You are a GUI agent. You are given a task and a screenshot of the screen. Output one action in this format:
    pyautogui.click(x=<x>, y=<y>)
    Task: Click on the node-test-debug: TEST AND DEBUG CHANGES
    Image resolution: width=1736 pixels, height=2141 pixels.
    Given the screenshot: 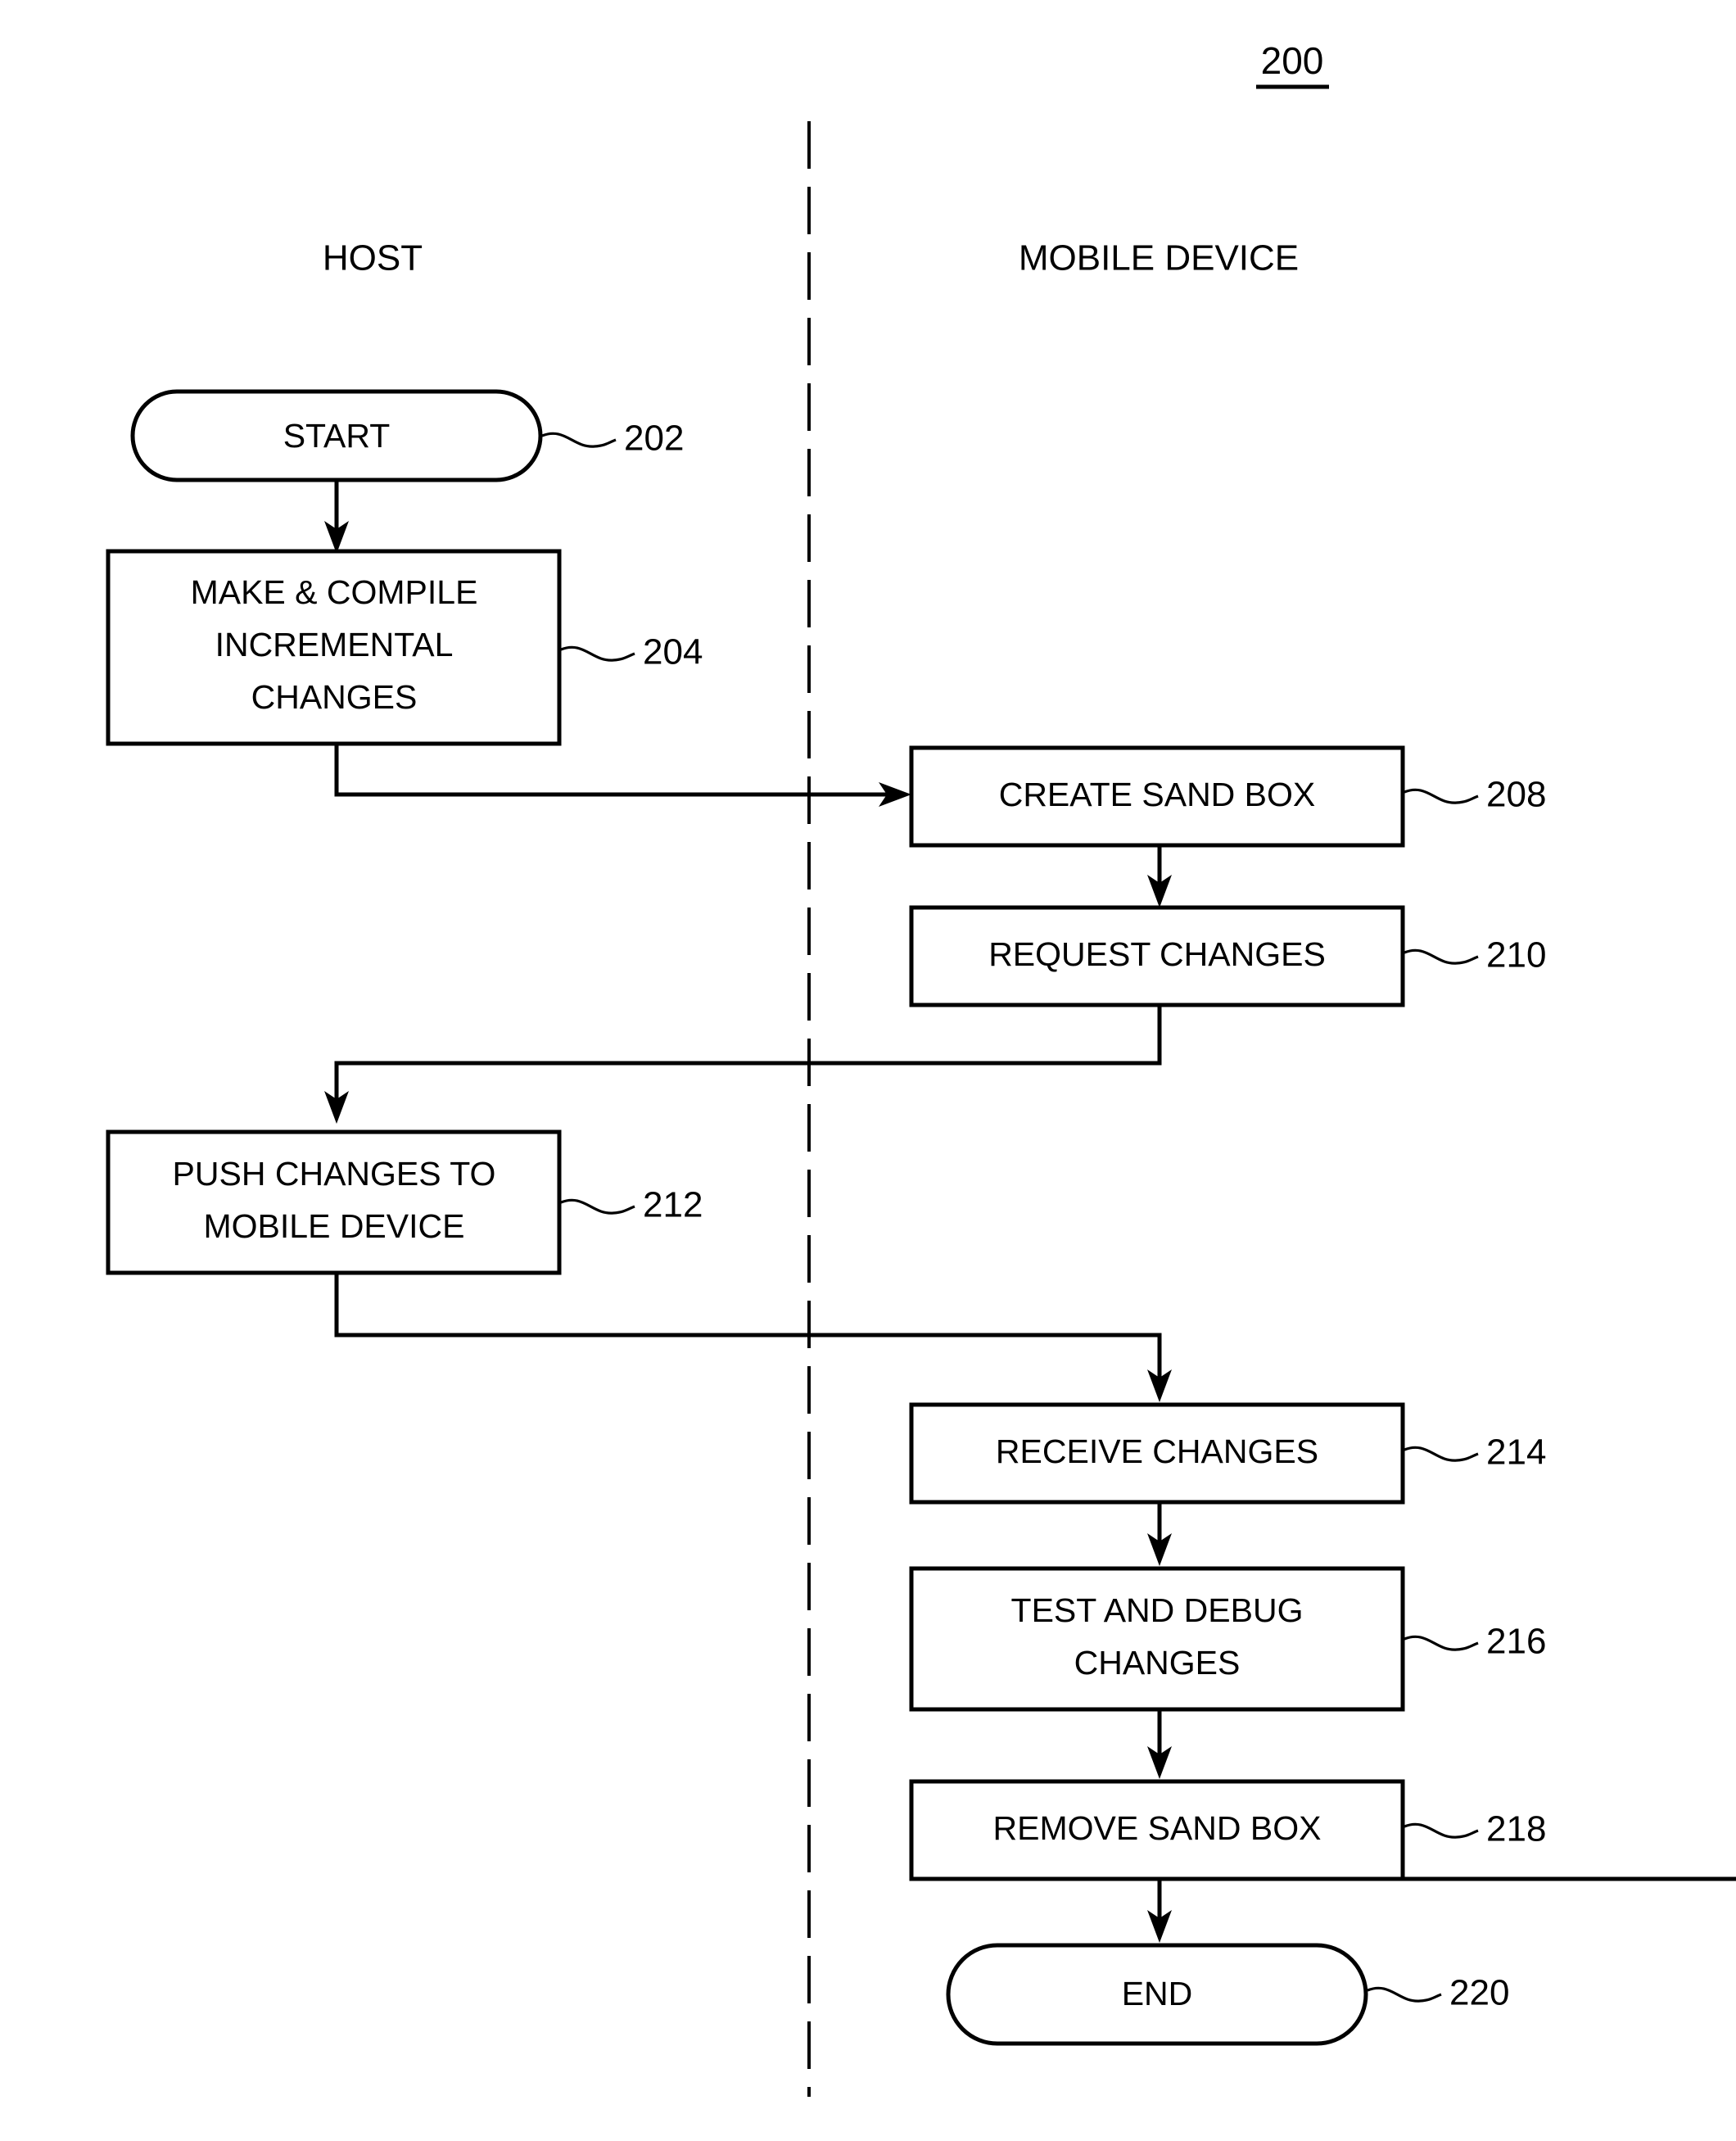 What is the action you would take?
    pyautogui.click(x=1157, y=1639)
    